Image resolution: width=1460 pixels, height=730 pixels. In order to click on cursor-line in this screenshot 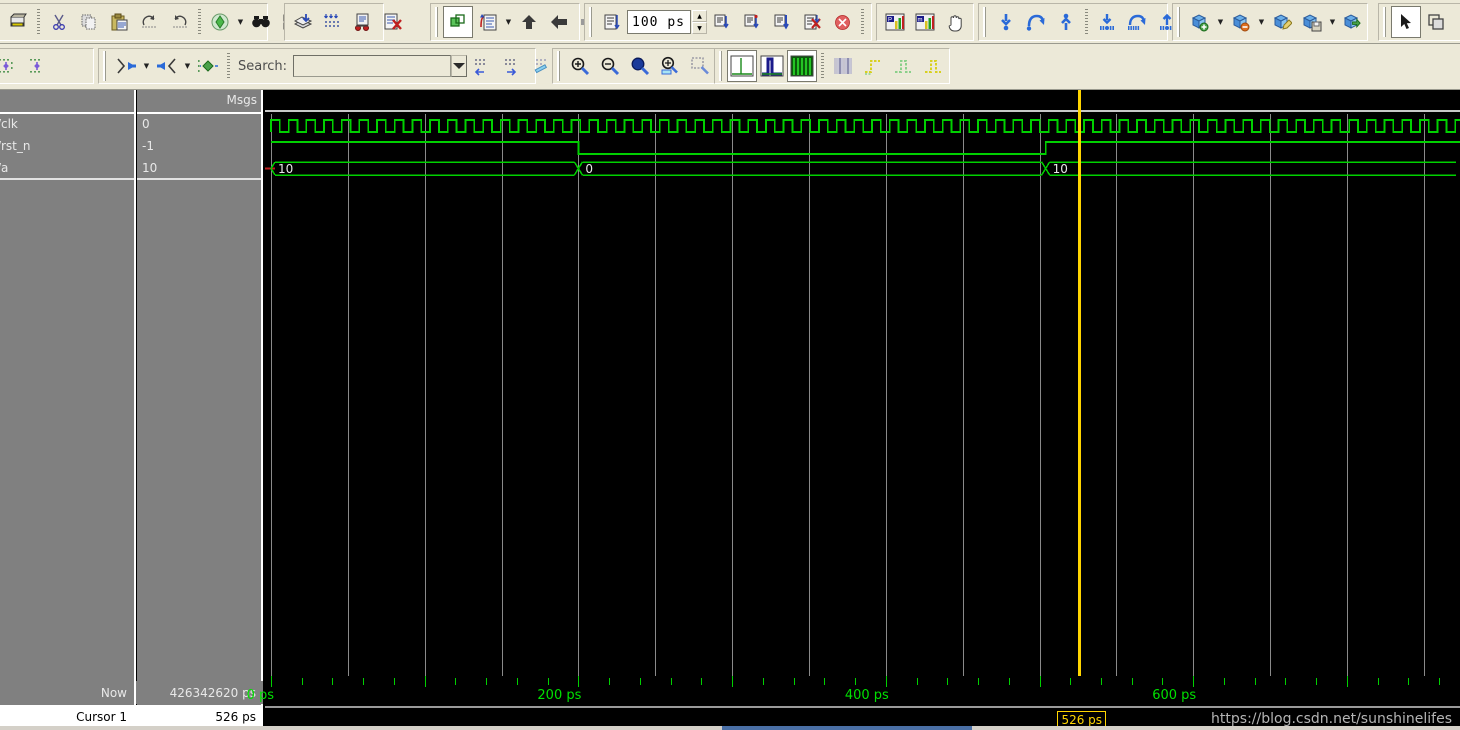, I will do `click(1080, 410)`.